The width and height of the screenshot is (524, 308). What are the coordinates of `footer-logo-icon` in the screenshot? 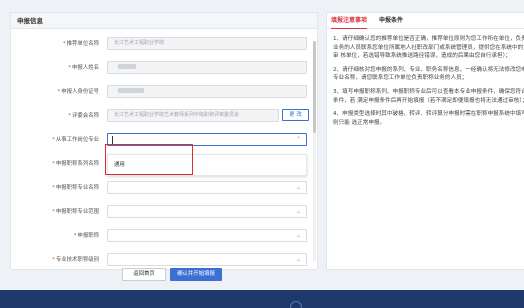 It's located at (296, 304).